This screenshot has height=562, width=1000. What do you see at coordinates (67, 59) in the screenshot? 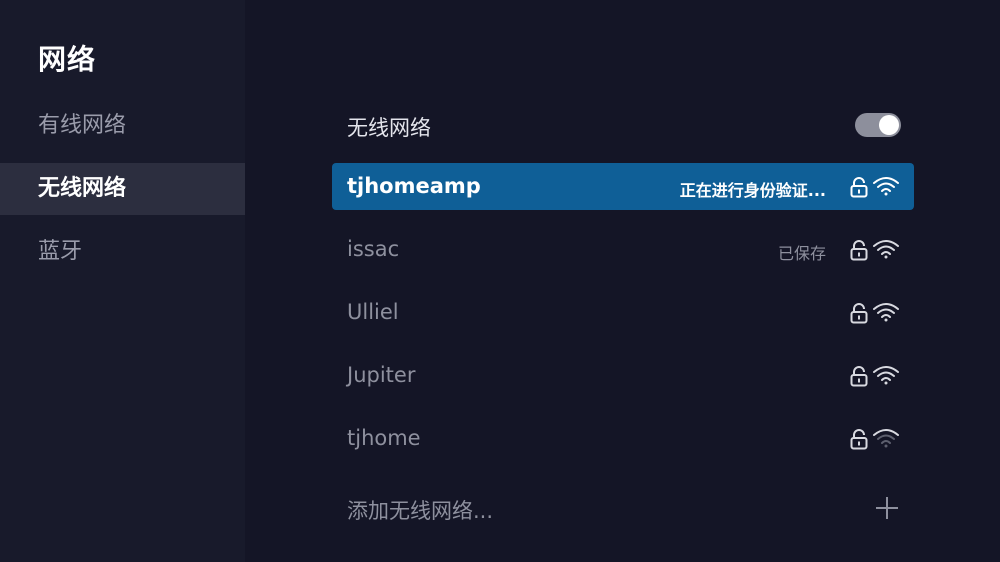
I see `page-title: 网络` at bounding box center [67, 59].